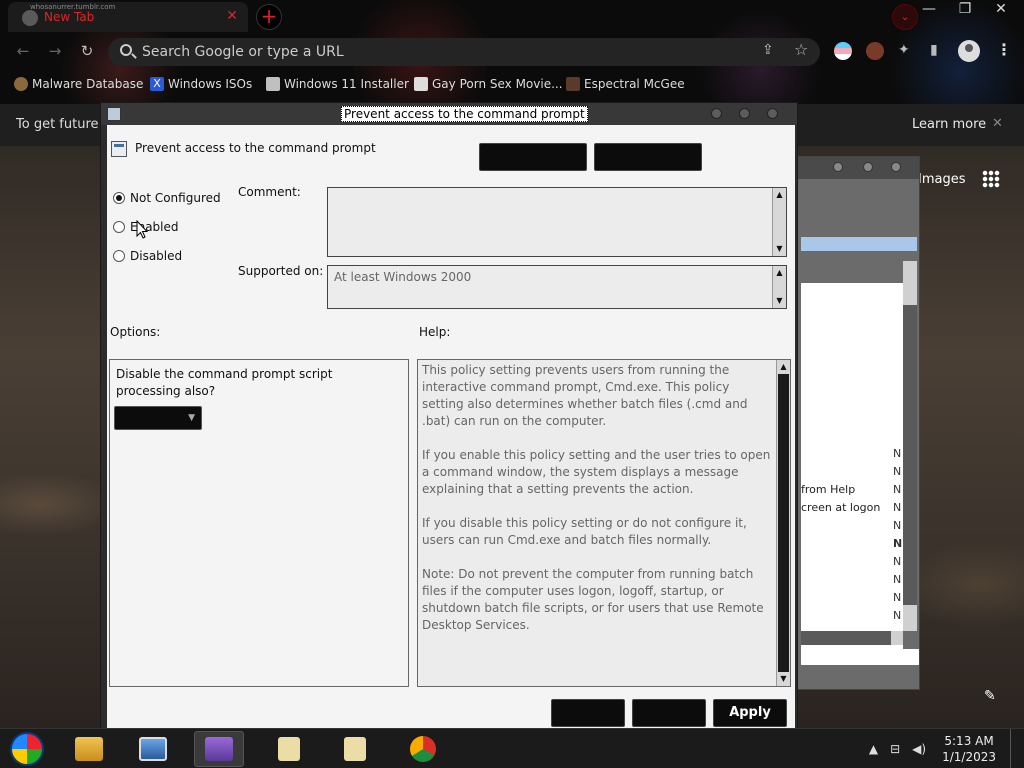 The width and height of the screenshot is (1024, 768). Describe the element at coordinates (88, 84) in the screenshot. I see `bookmark-label: Malware Database` at that location.